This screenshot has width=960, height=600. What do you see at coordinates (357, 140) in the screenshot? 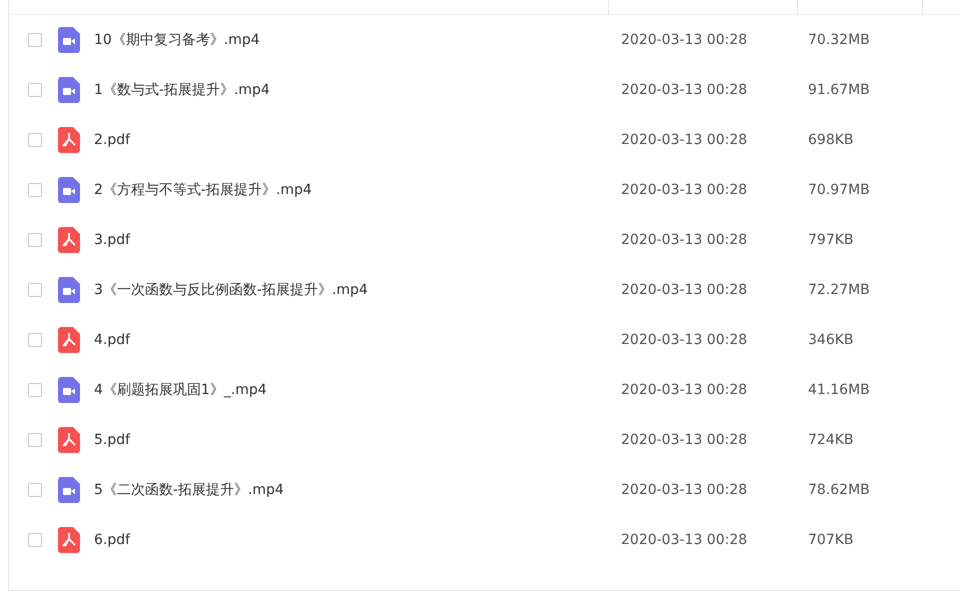
I see `file-name: 2.pdf` at bounding box center [357, 140].